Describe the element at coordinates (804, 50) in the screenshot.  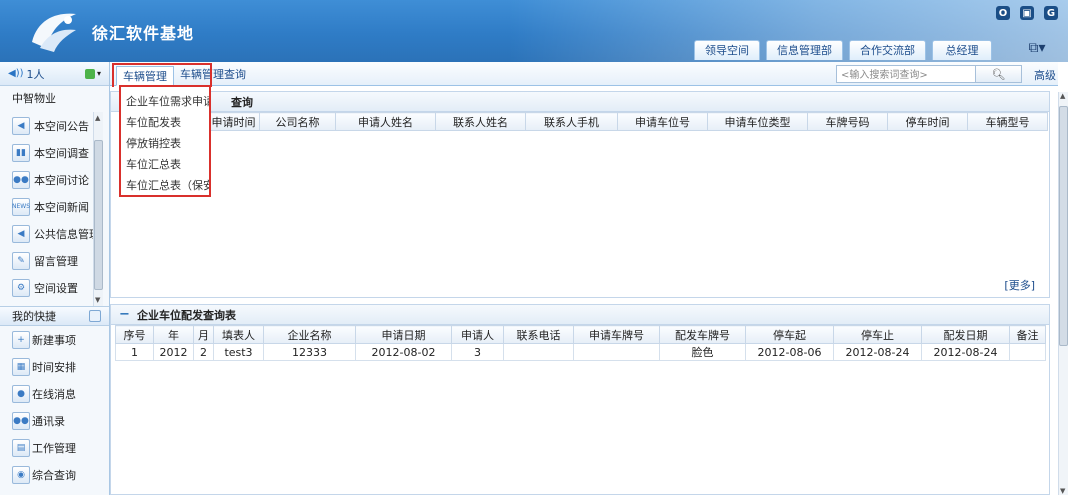
I see `top-tab-info-dept: 信息管理部` at that location.